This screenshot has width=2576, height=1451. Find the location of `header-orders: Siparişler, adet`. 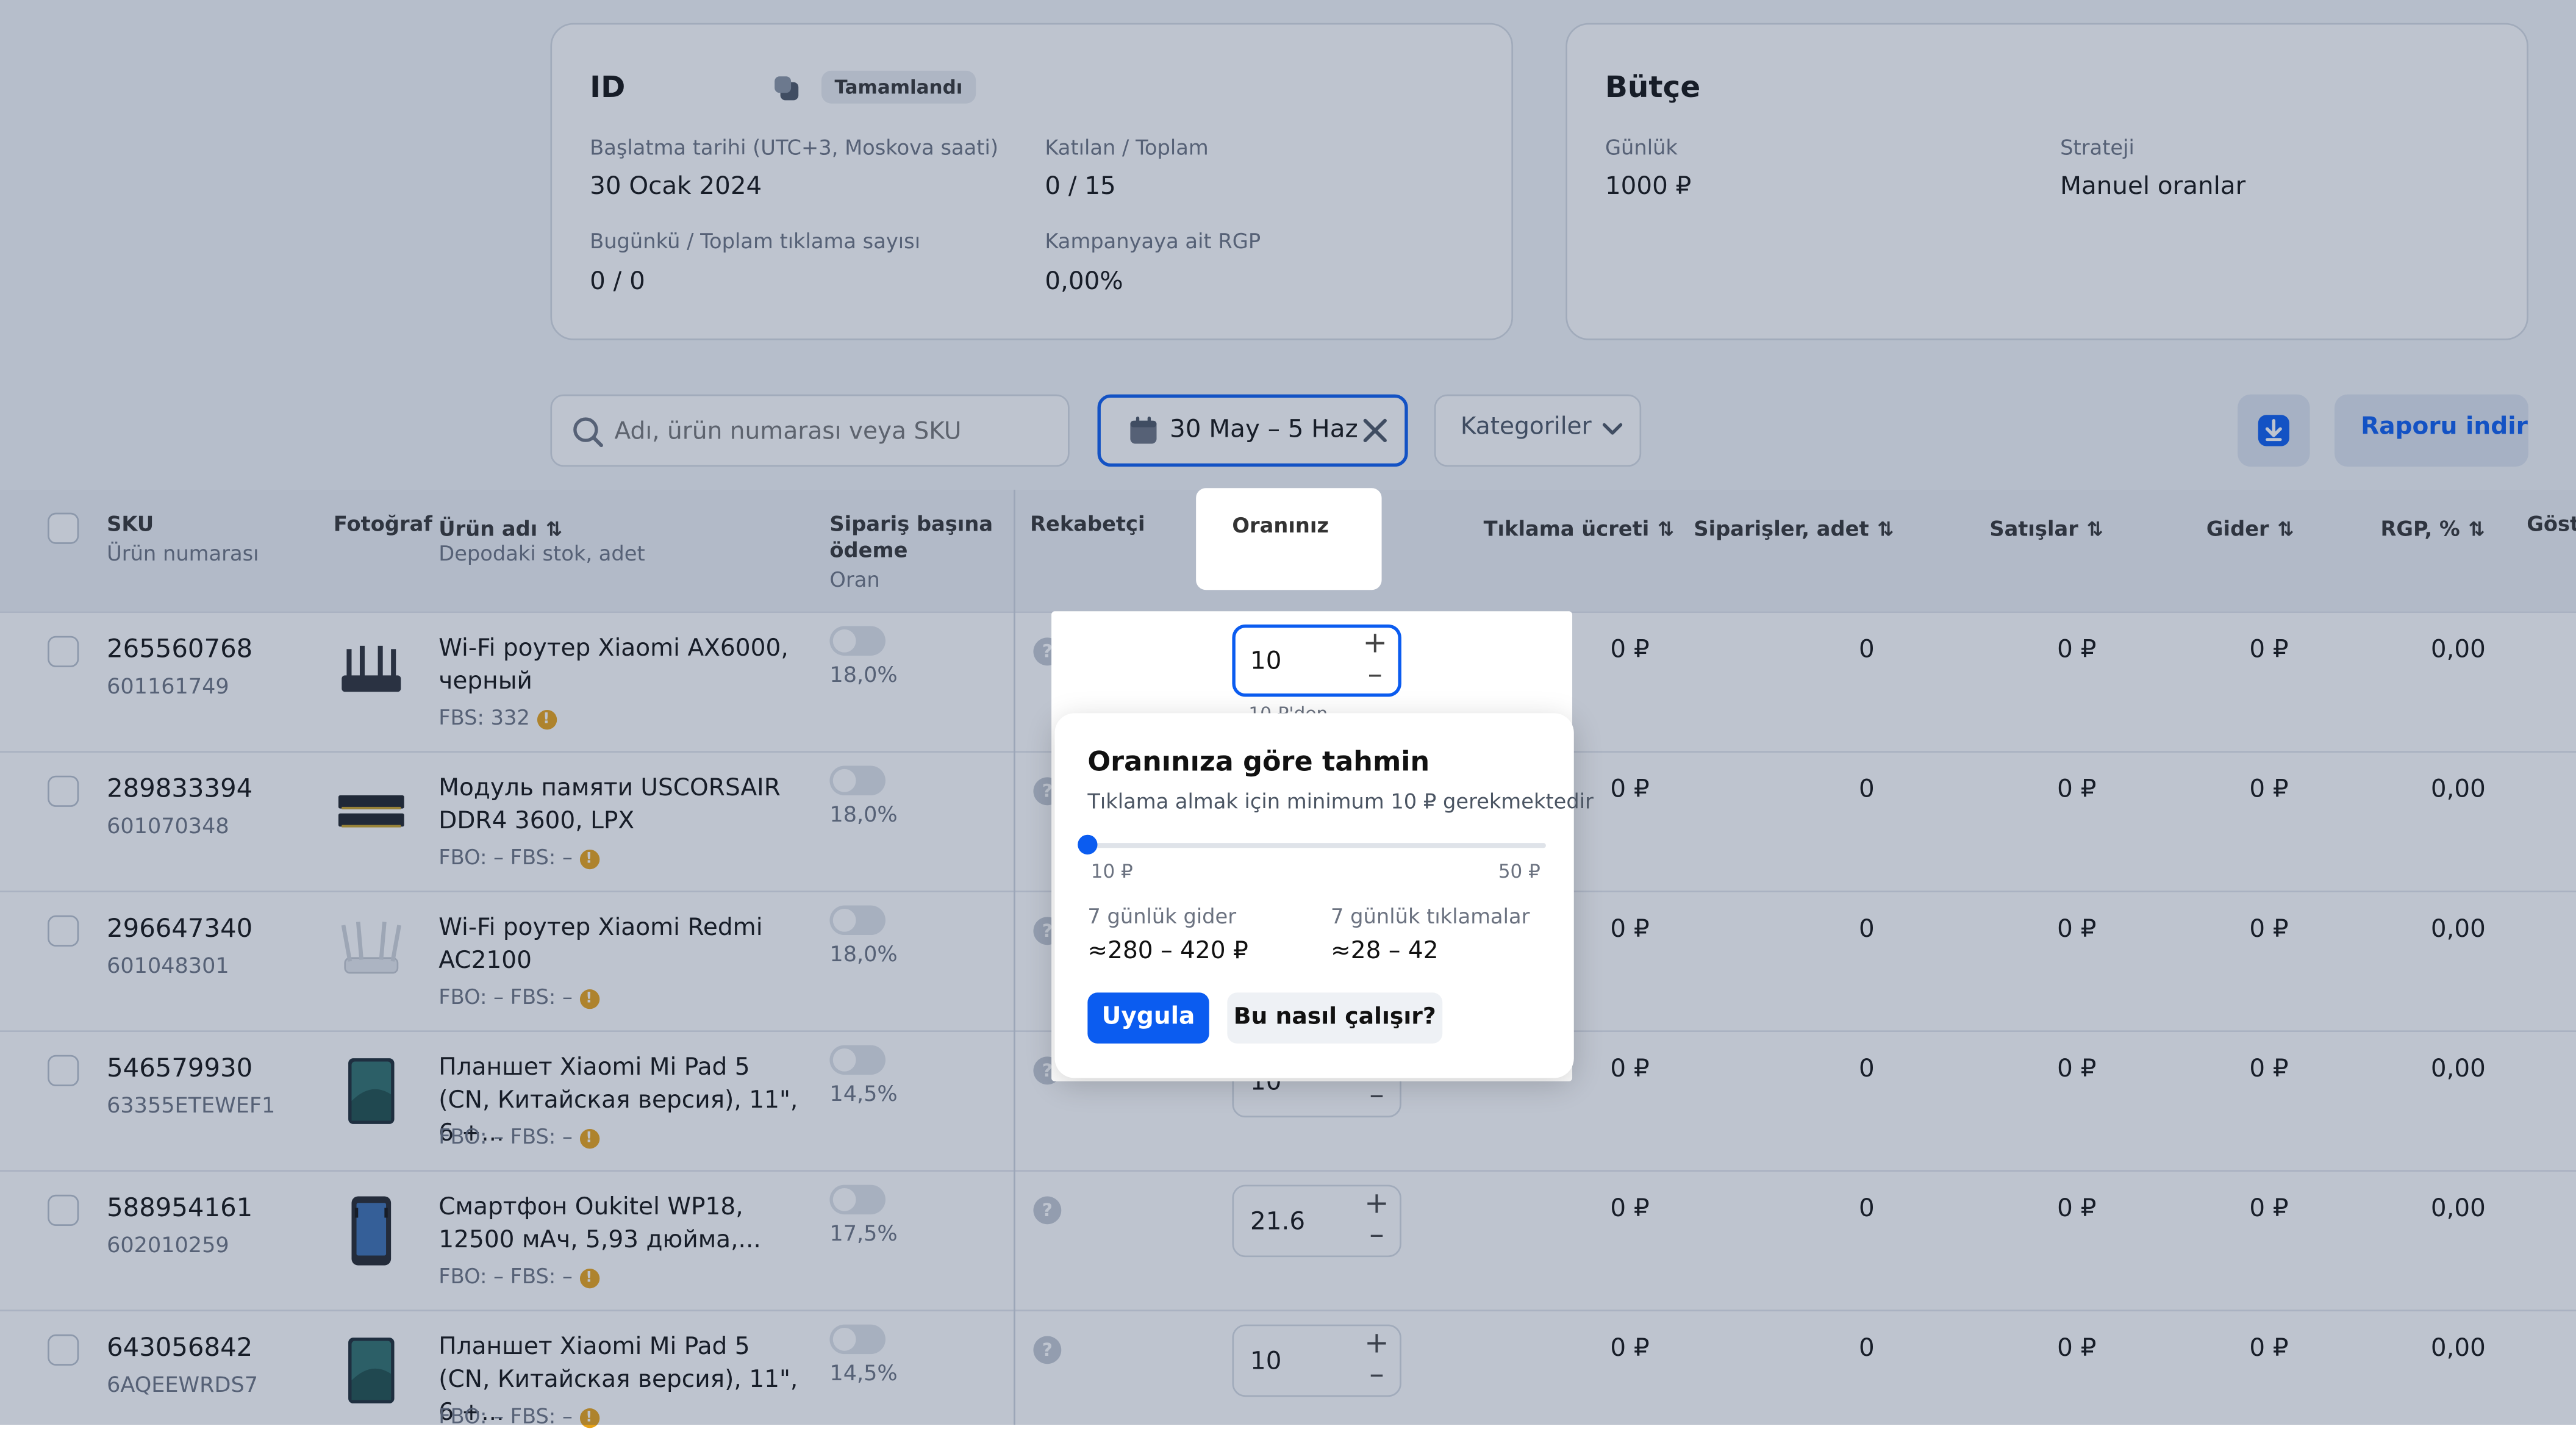

header-orders: Siparişler, adet is located at coordinates (1782, 528).